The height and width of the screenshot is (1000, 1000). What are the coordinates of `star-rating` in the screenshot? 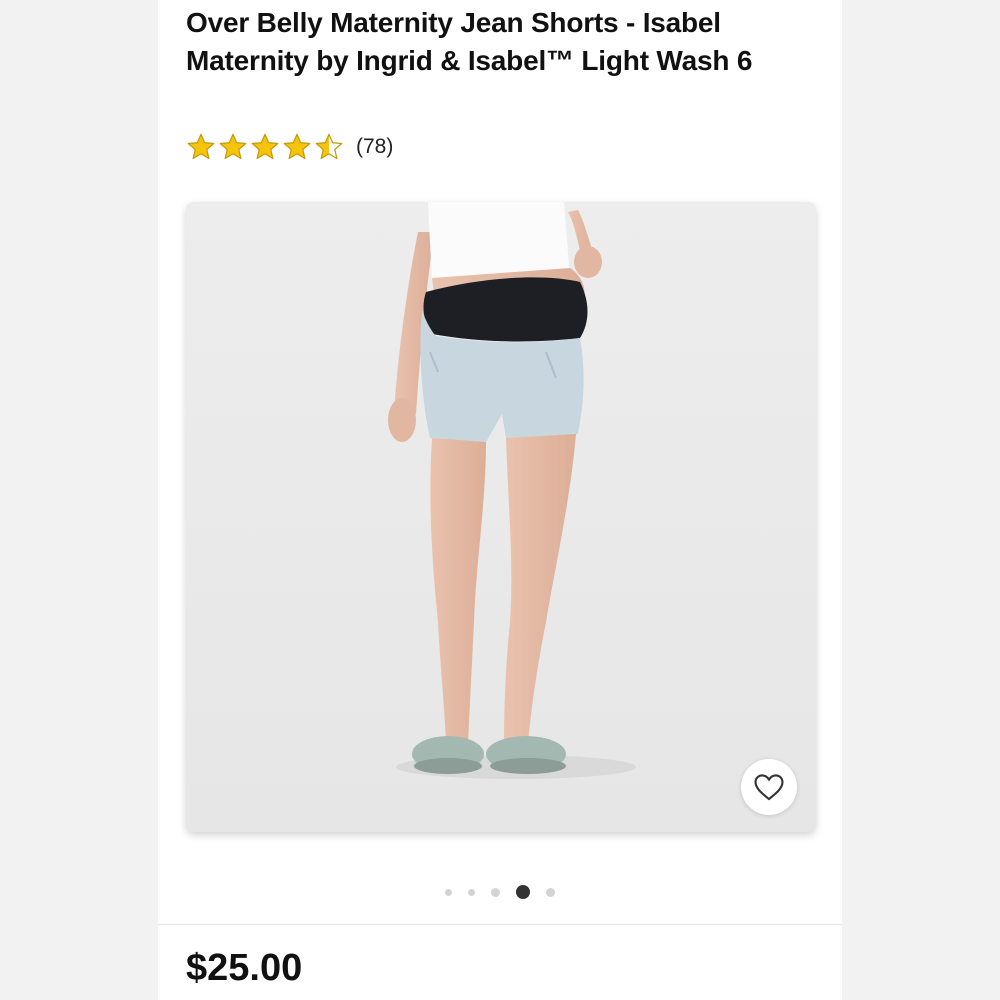 It's located at (266, 147).